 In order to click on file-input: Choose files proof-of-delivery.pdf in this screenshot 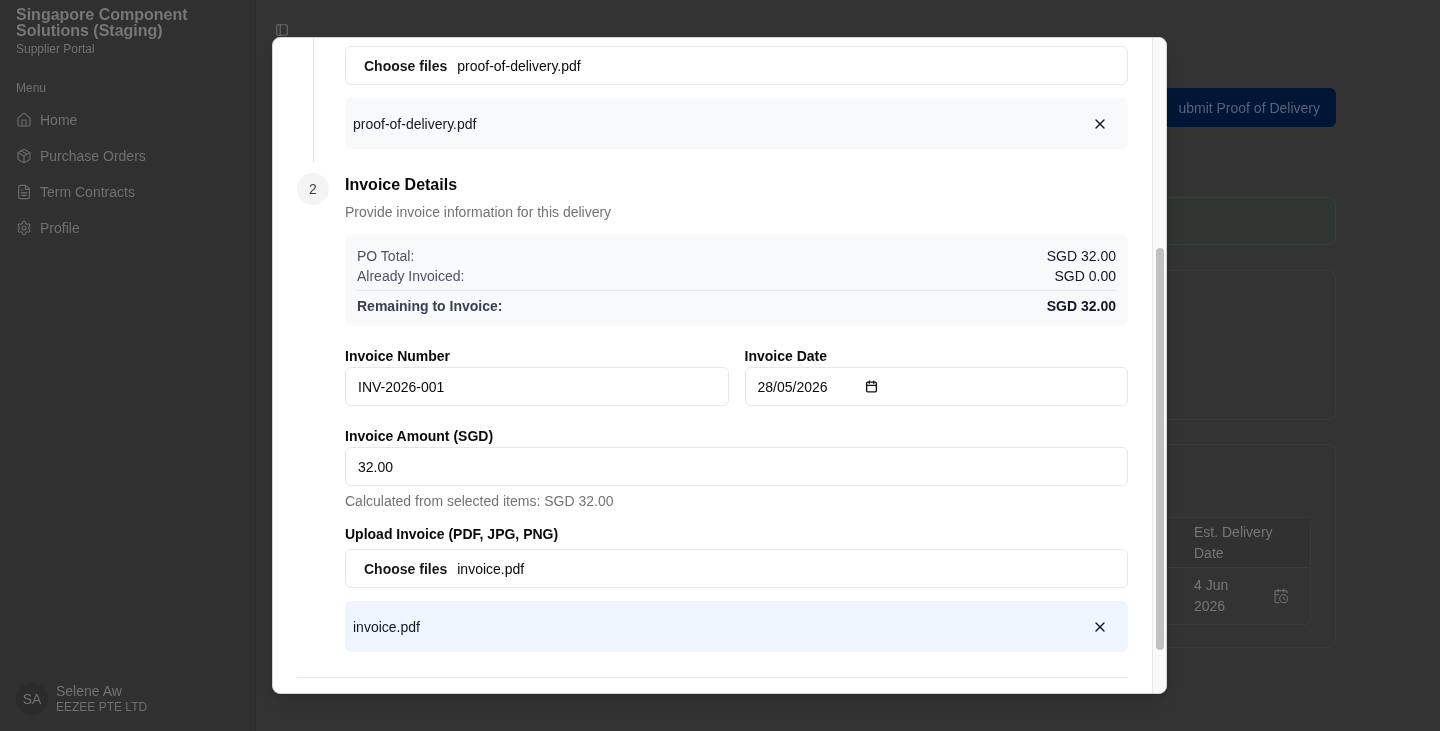, I will do `click(736, 65)`.